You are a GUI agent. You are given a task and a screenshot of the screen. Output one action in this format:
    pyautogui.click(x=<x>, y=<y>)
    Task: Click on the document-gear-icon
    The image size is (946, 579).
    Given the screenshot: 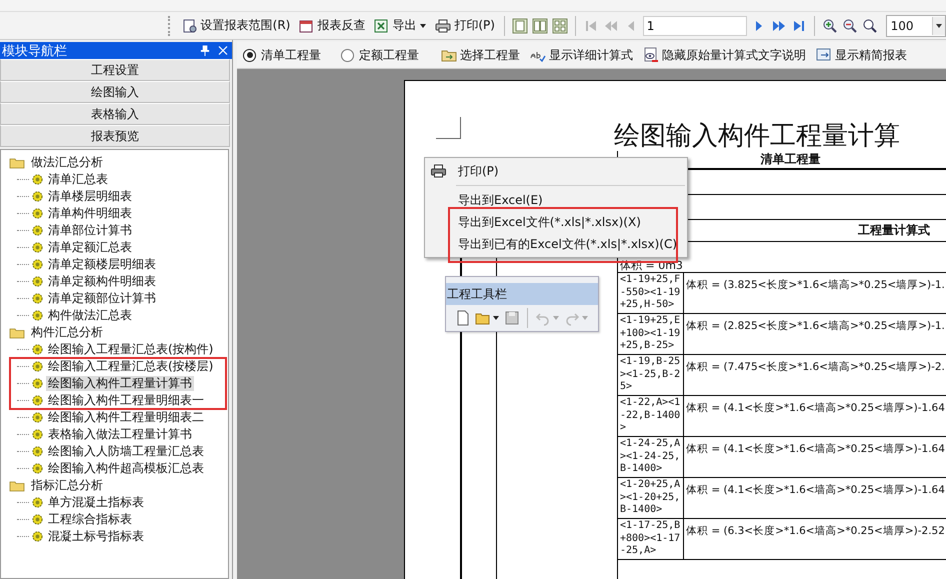 What is the action you would take?
    pyautogui.click(x=190, y=26)
    